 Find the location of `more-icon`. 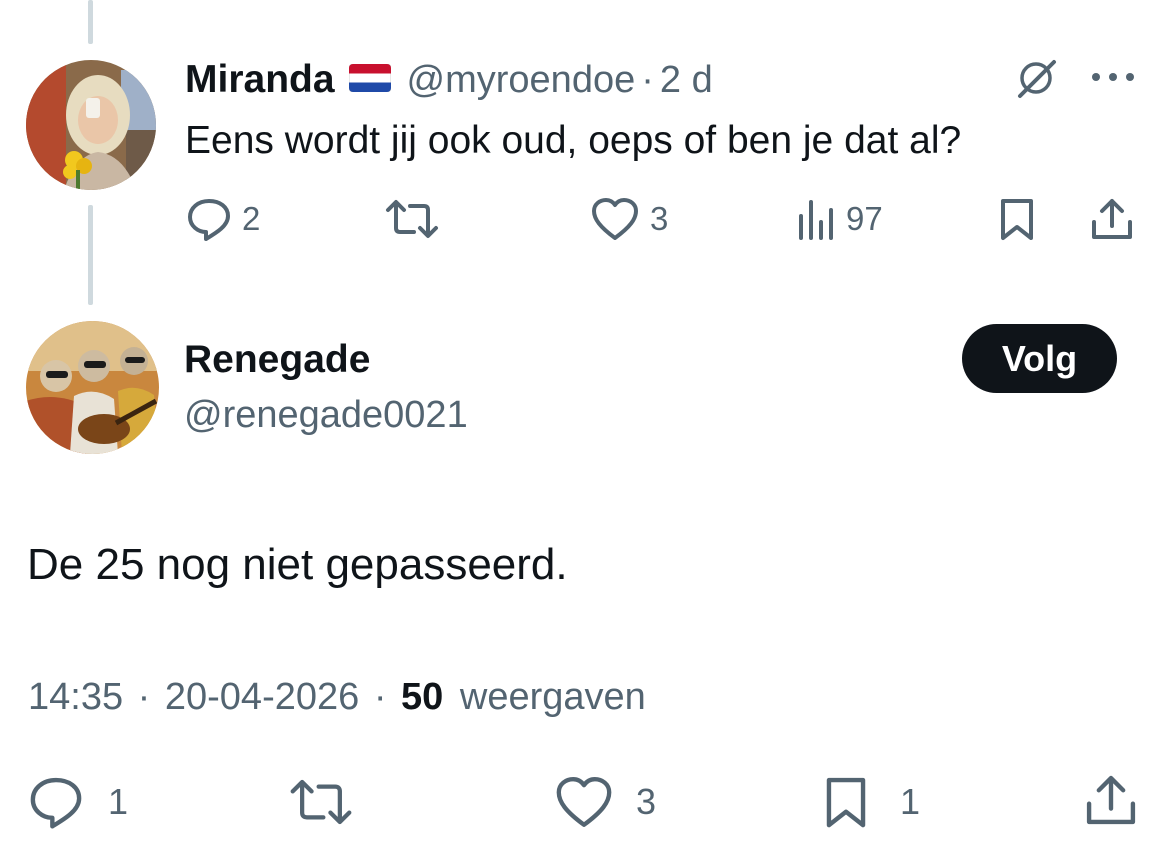

more-icon is located at coordinates (1113, 79).